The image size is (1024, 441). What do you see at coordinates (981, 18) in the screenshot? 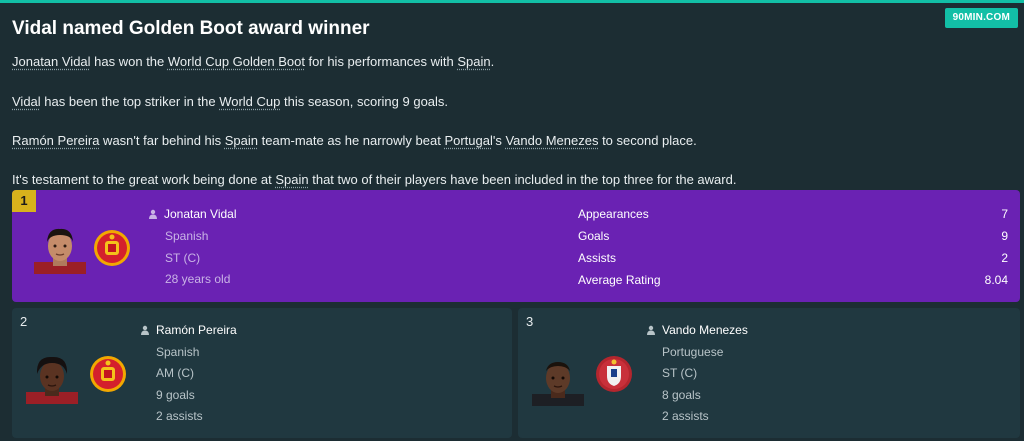
I see `source-badge: 90MIN.COM` at bounding box center [981, 18].